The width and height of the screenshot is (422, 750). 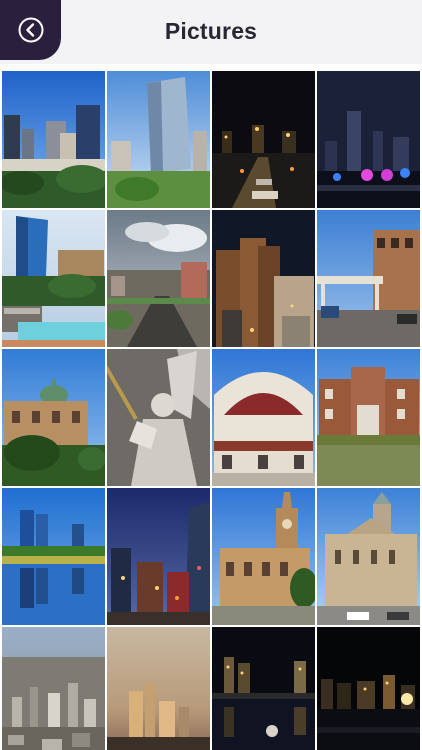 What do you see at coordinates (158, 417) in the screenshot?
I see `photo-angel-statue` at bounding box center [158, 417].